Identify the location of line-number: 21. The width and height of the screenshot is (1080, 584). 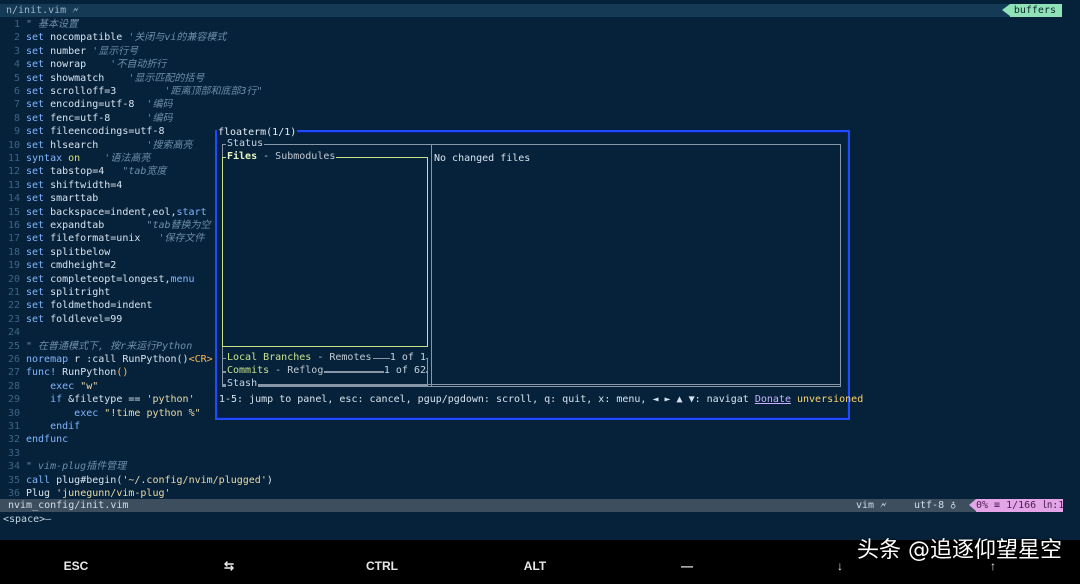
(13, 292).